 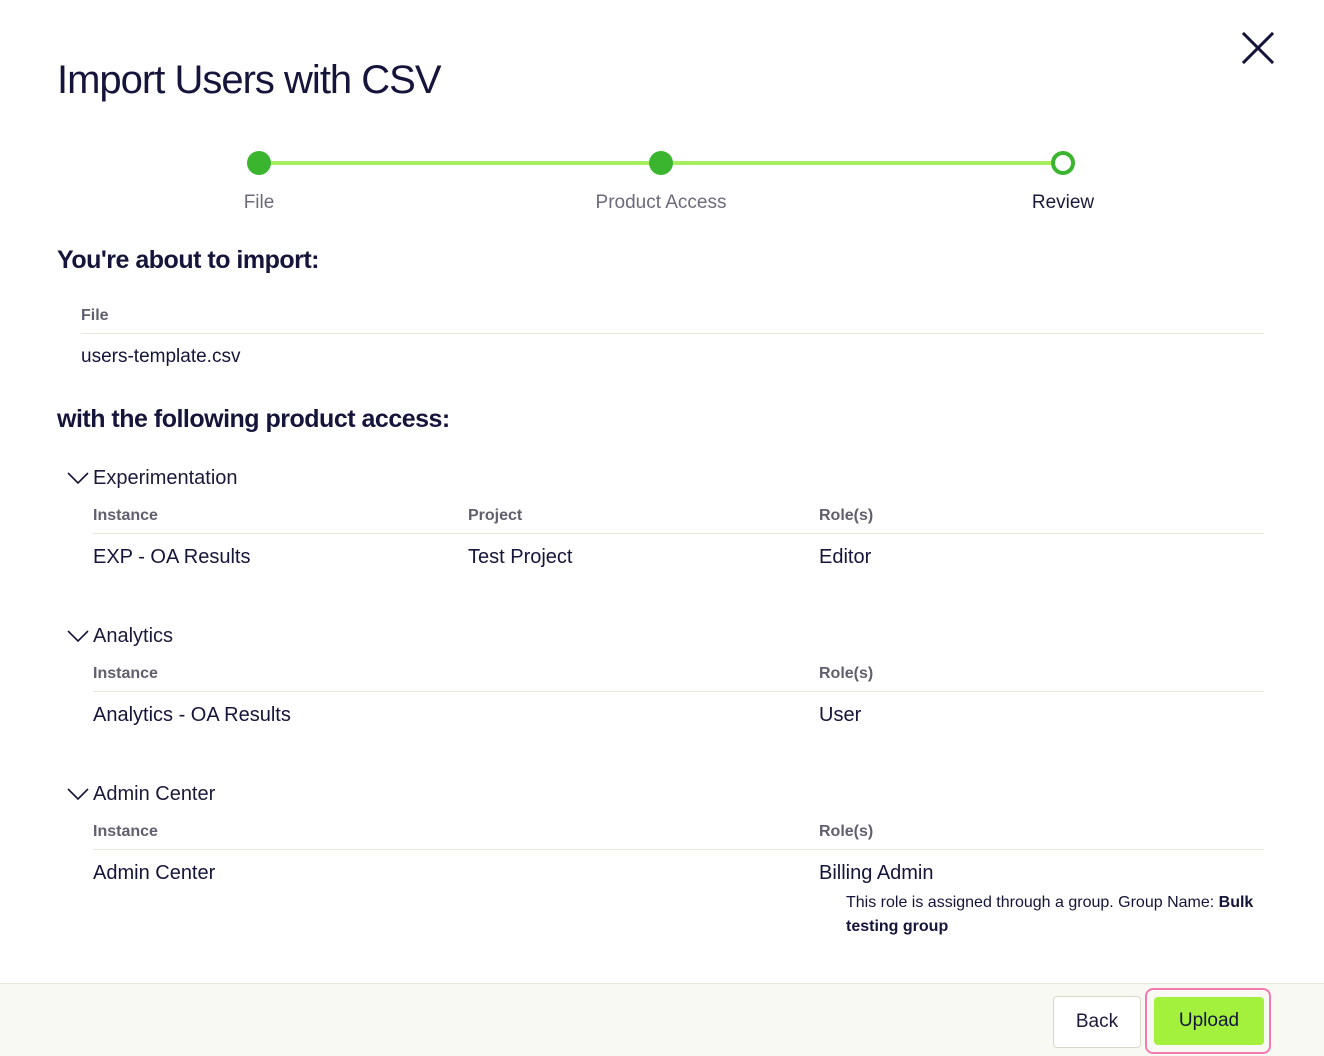 I want to click on table-row: Analytics - OA Results User, so click(x=678, y=714).